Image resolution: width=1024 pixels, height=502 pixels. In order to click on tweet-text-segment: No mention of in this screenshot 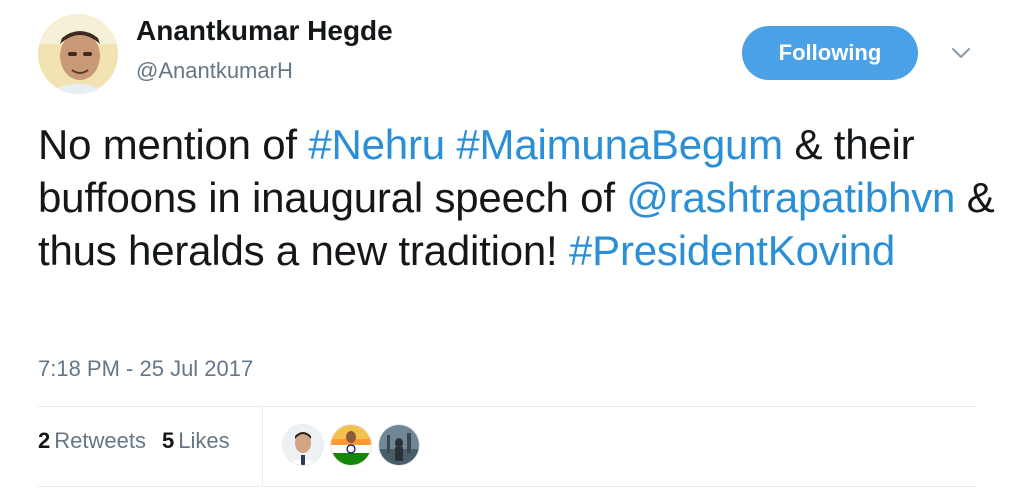, I will do `click(173, 144)`.